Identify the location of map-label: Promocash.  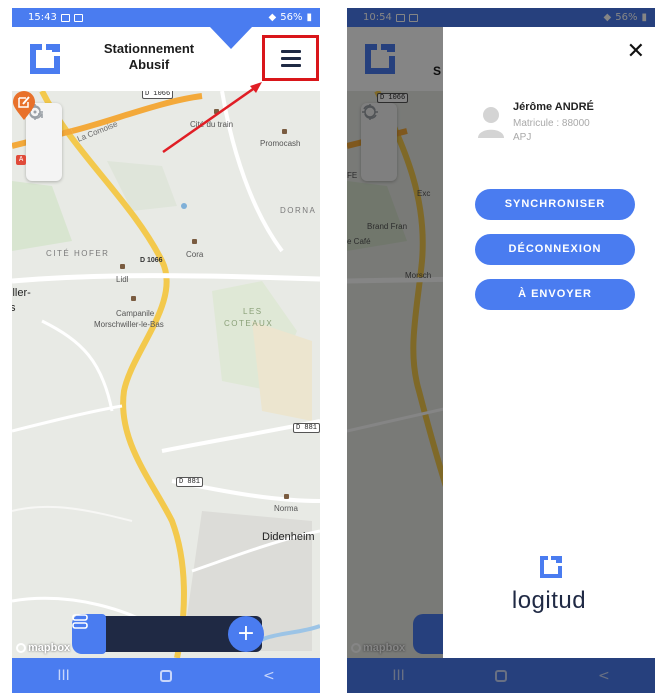
(280, 143).